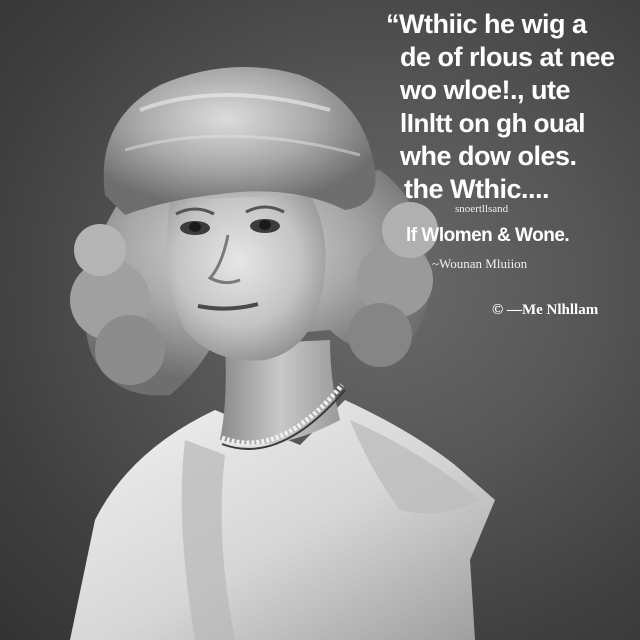 The height and width of the screenshot is (640, 640). Describe the element at coordinates (493, 123) in the screenshot. I see `quote-line: lInltt on gh oual` at that location.